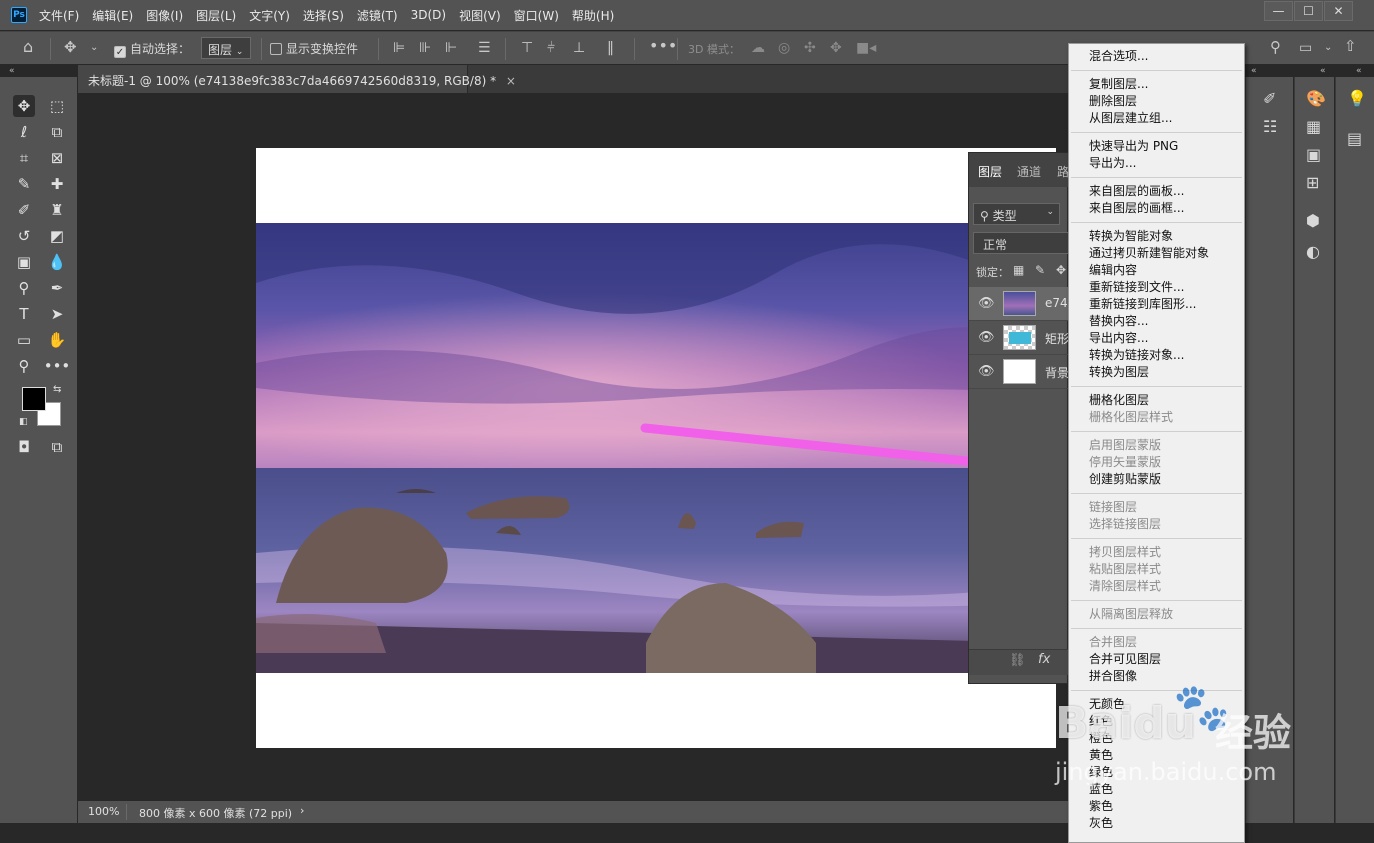 This screenshot has width=1374, height=843. What do you see at coordinates (24, 210) in the screenshot?
I see `brush-tool-icon: ✐` at bounding box center [24, 210].